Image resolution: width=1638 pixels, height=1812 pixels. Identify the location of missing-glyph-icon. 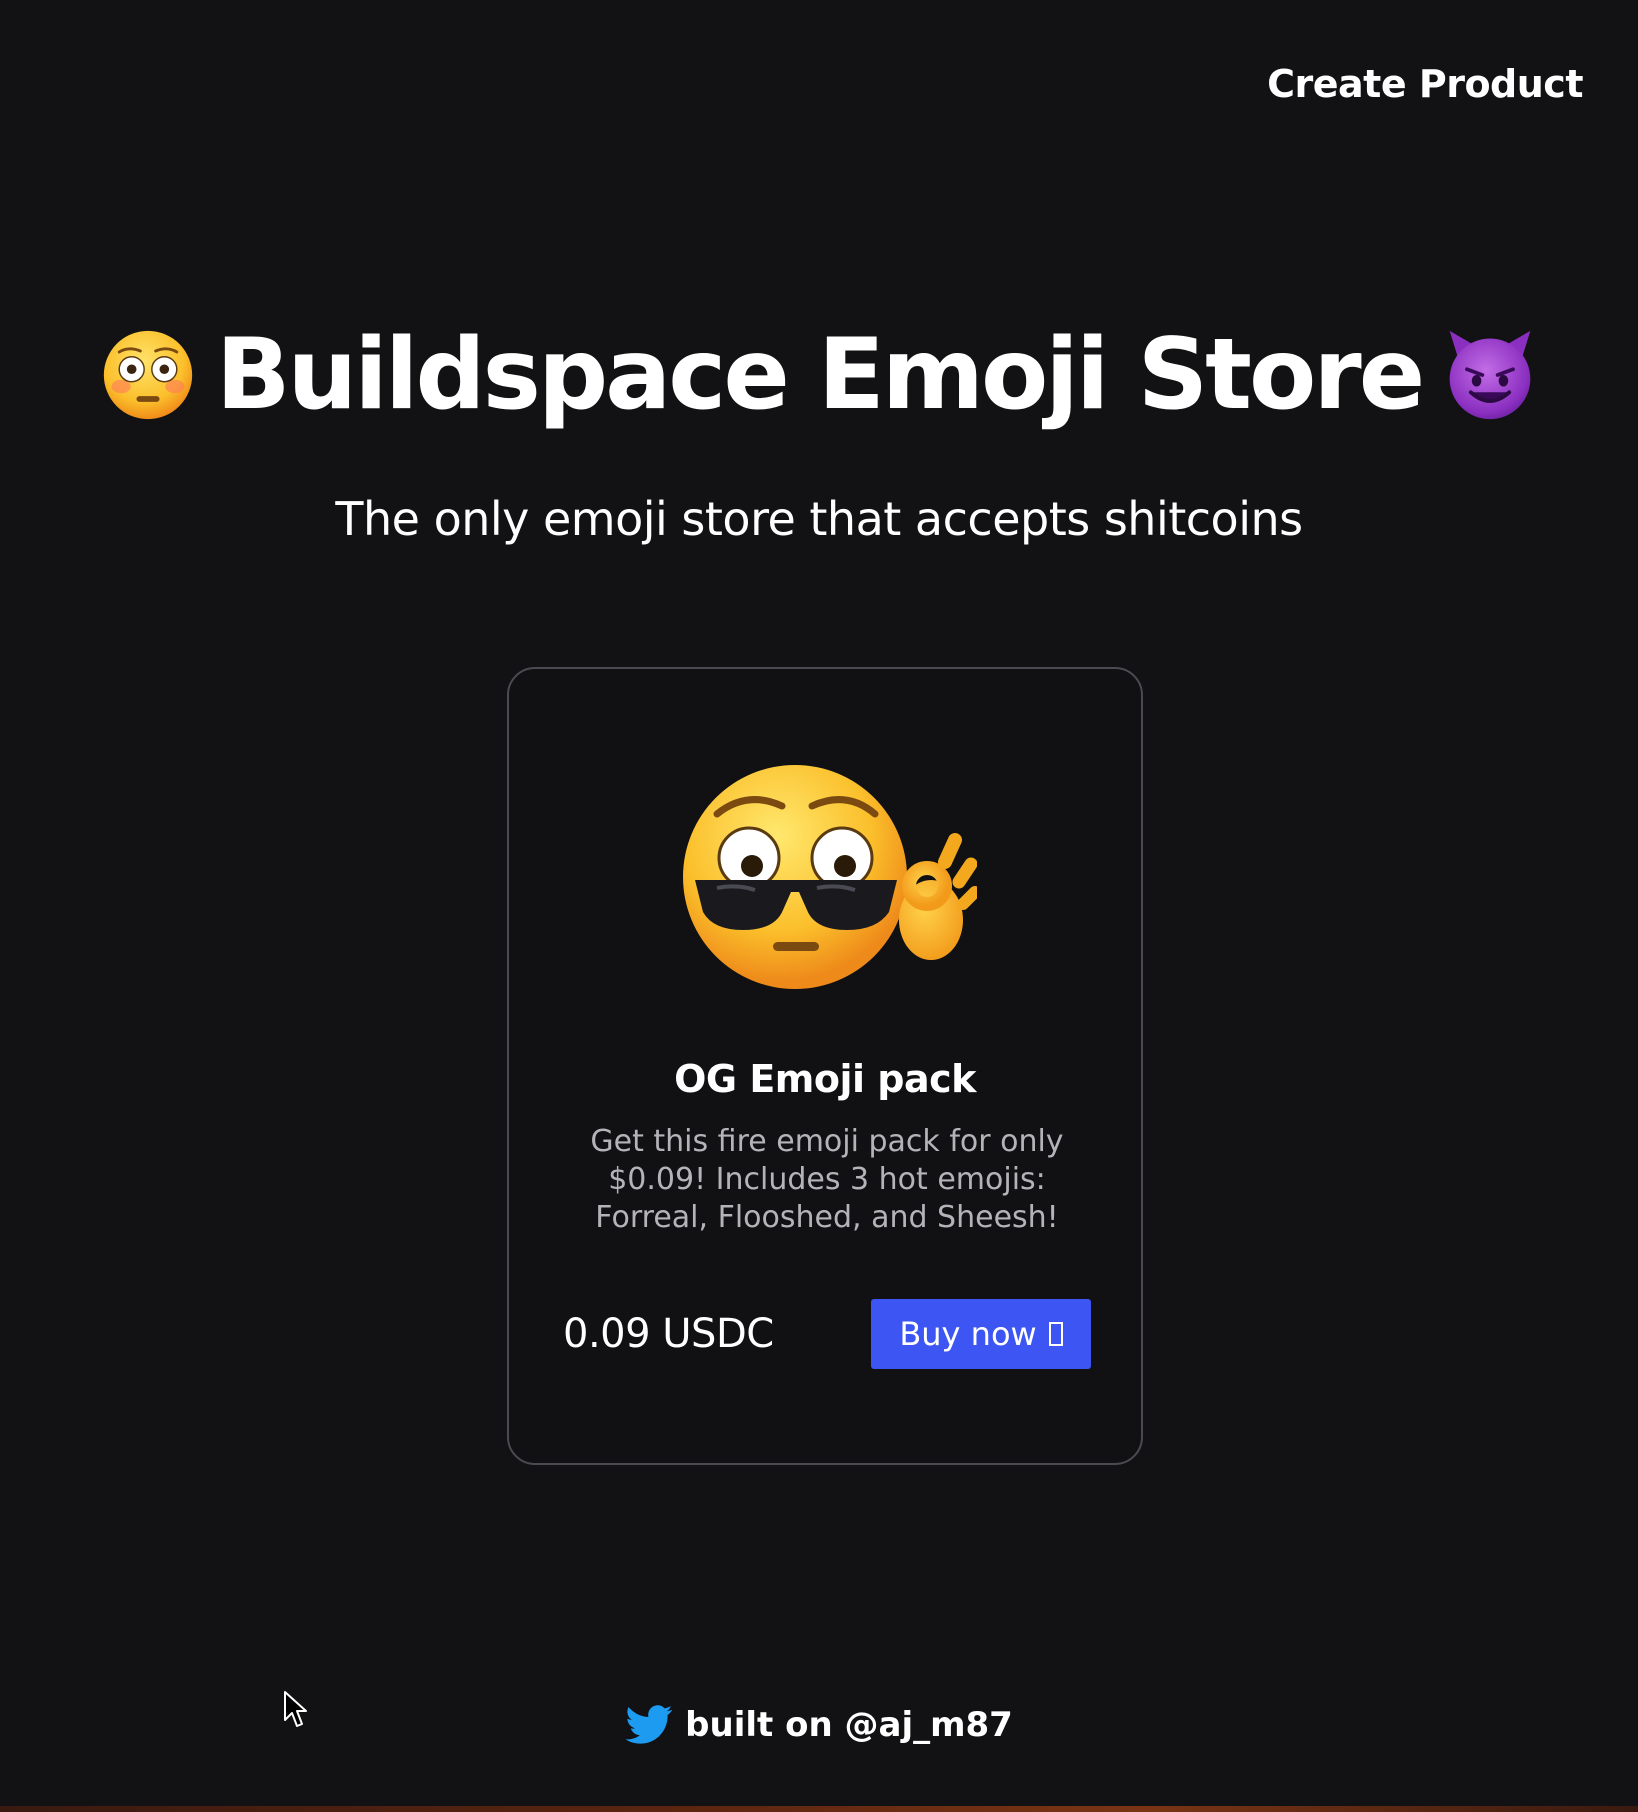
(1055, 1334).